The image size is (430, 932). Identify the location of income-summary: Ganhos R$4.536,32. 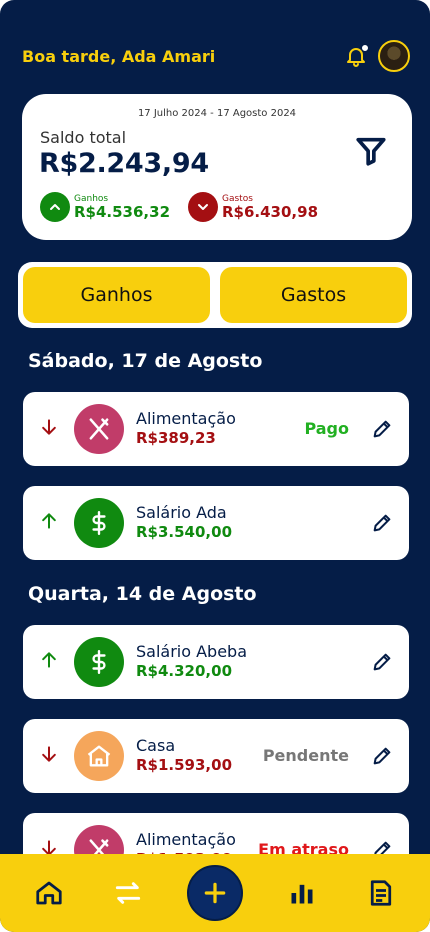
(105, 207).